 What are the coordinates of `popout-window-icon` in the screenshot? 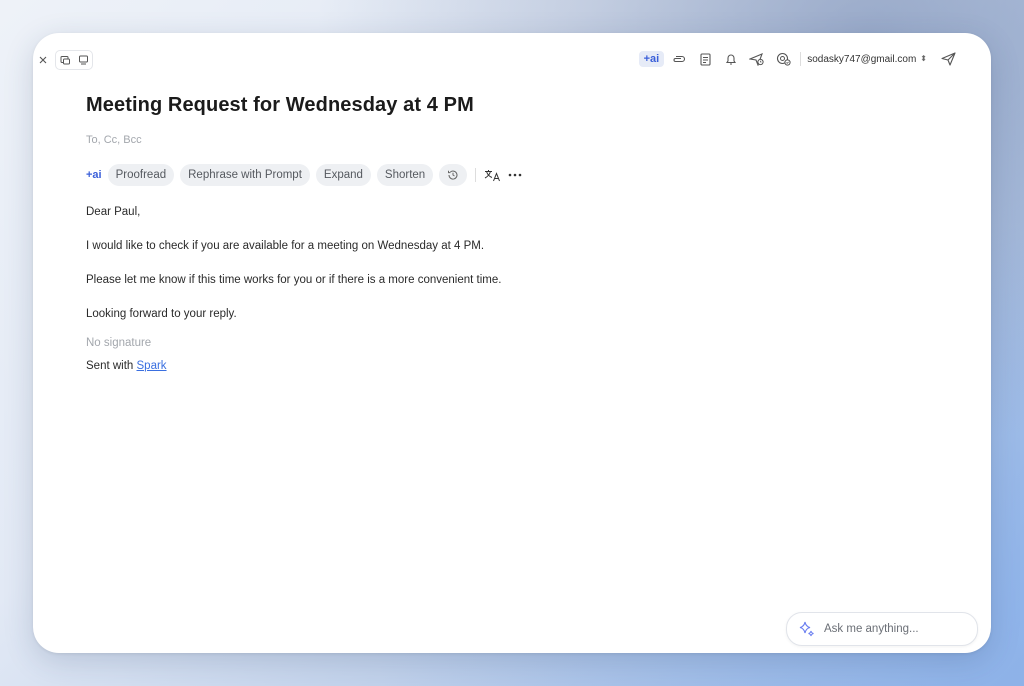 It's located at (83, 60).